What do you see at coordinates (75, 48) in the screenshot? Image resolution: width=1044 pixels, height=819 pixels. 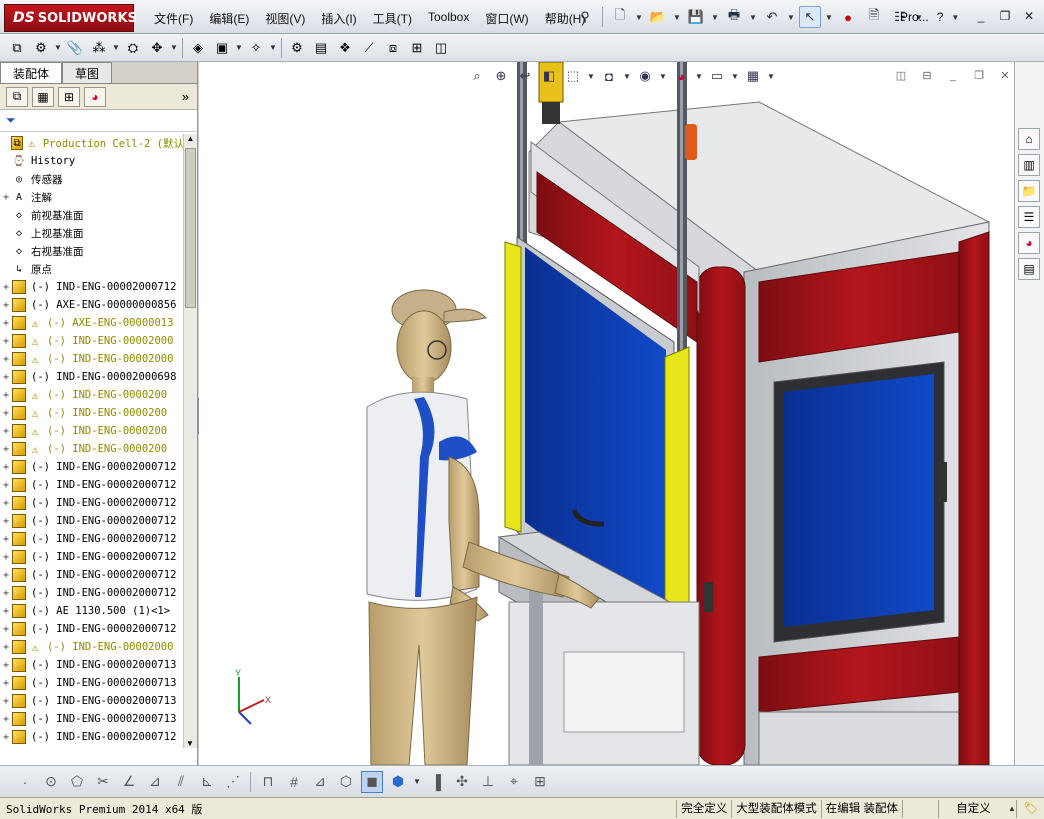 I see `mate-icon: 📎` at bounding box center [75, 48].